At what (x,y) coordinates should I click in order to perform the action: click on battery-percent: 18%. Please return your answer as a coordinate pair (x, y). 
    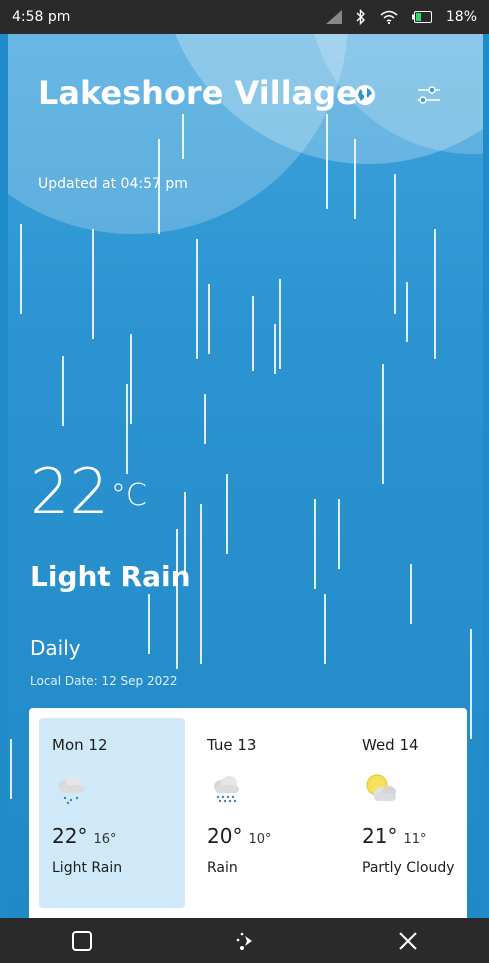
    Looking at the image, I should click on (461, 17).